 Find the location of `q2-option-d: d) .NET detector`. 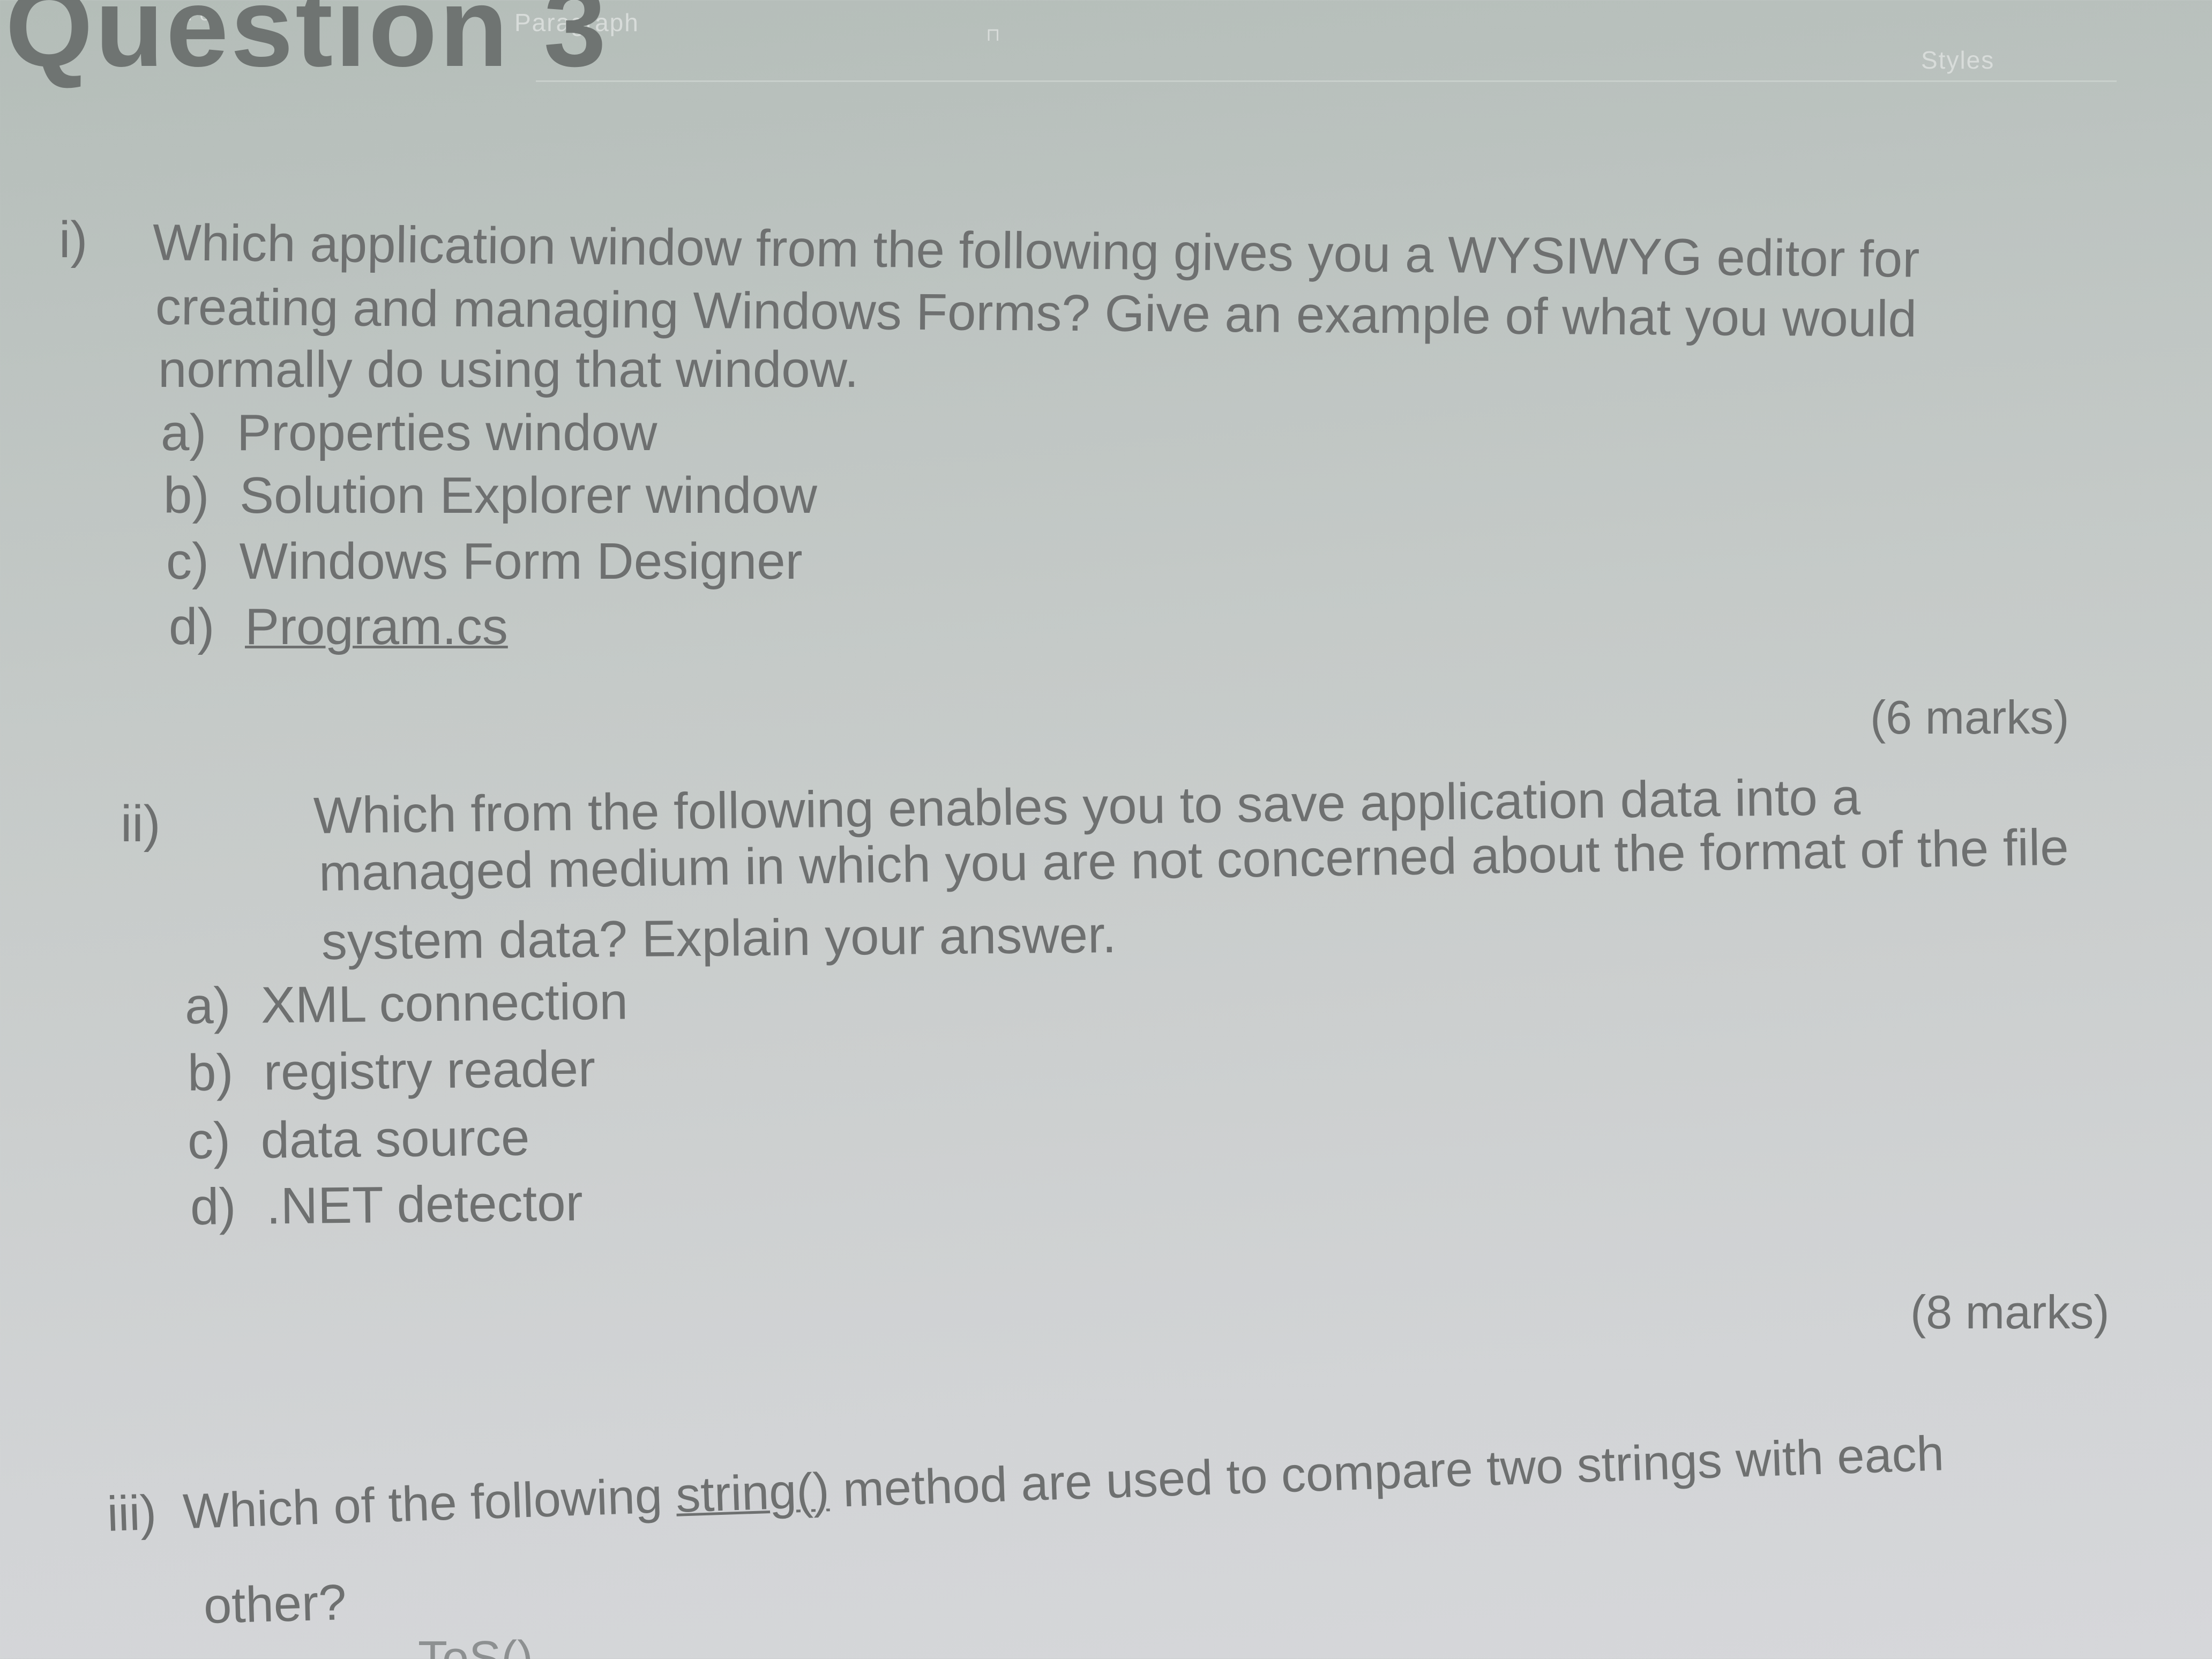

q2-option-d: d) .NET detector is located at coordinates (387, 1205).